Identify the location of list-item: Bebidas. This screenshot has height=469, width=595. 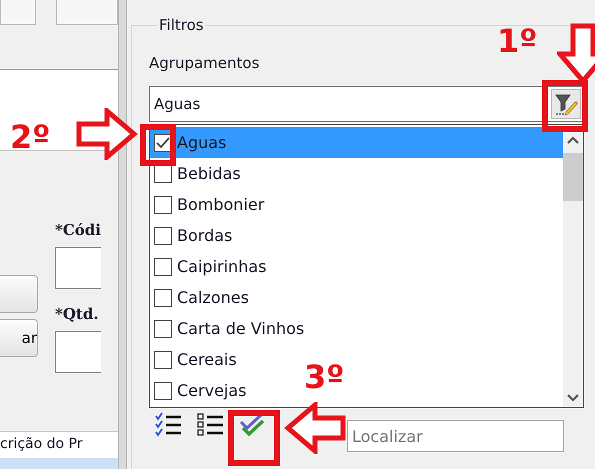
(197, 173).